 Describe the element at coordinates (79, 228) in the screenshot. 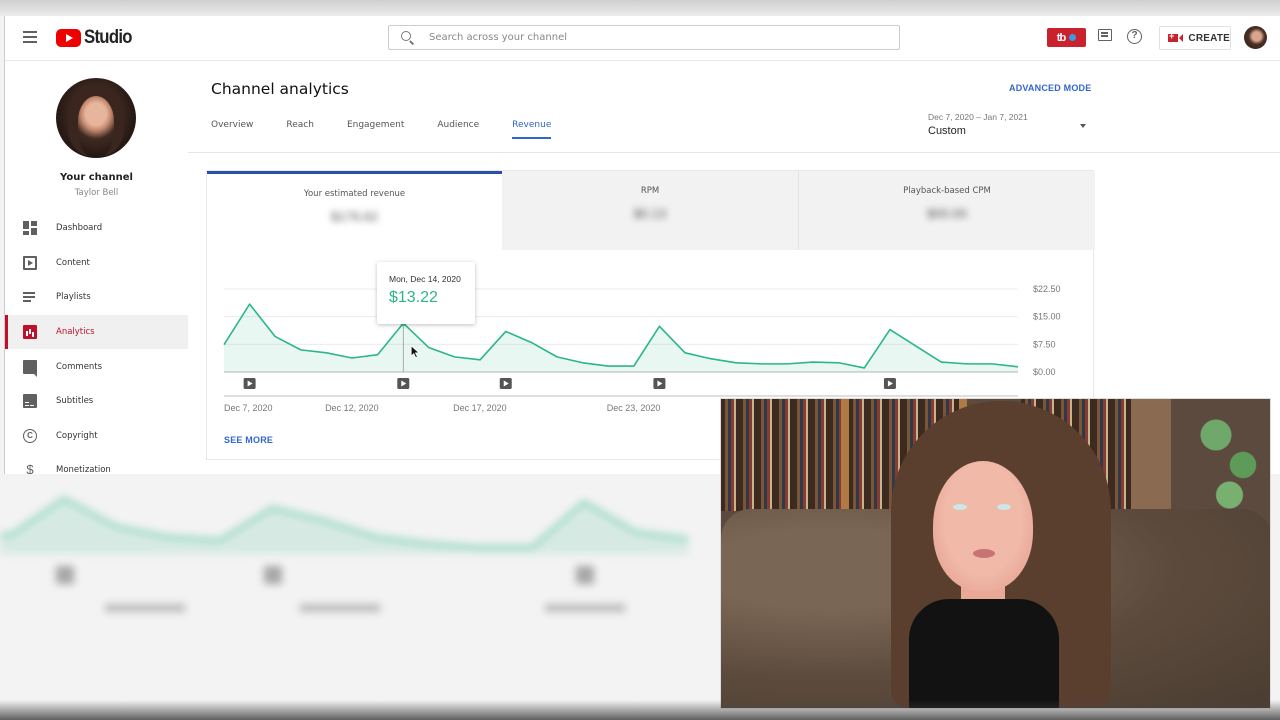

I see `sidebar-item-label: Dashboard` at that location.